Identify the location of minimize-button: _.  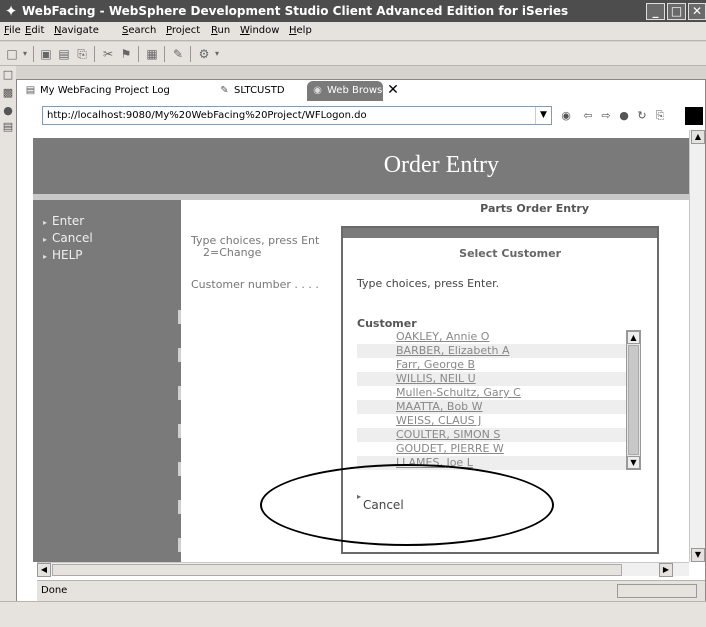
(655, 11).